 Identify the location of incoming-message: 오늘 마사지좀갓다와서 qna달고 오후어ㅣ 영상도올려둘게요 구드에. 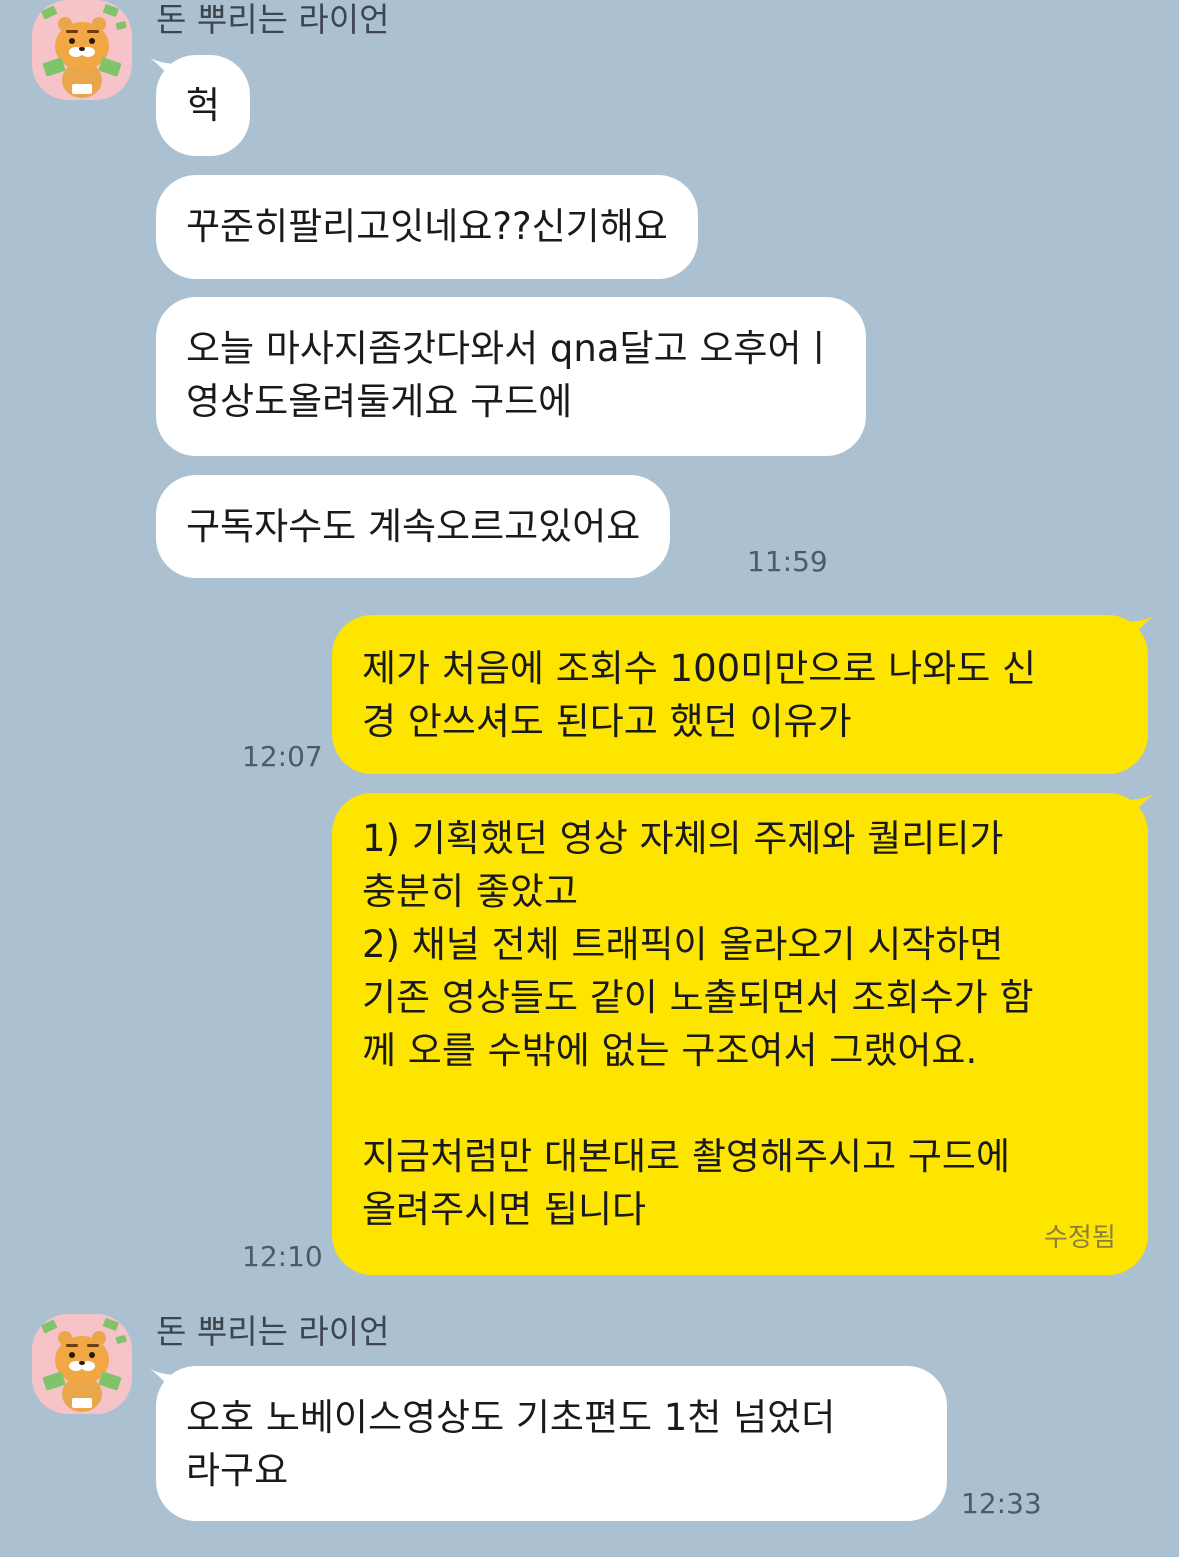
(511, 376).